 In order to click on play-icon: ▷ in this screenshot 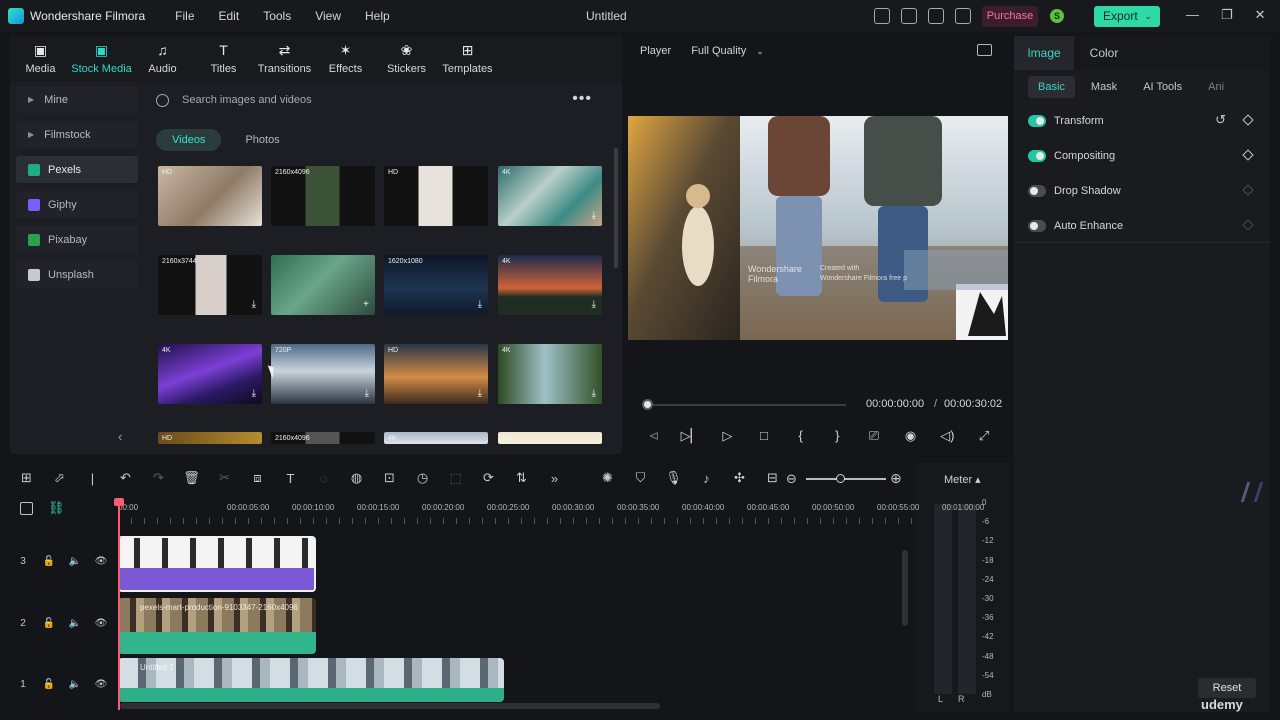, I will do `click(727, 436)`.